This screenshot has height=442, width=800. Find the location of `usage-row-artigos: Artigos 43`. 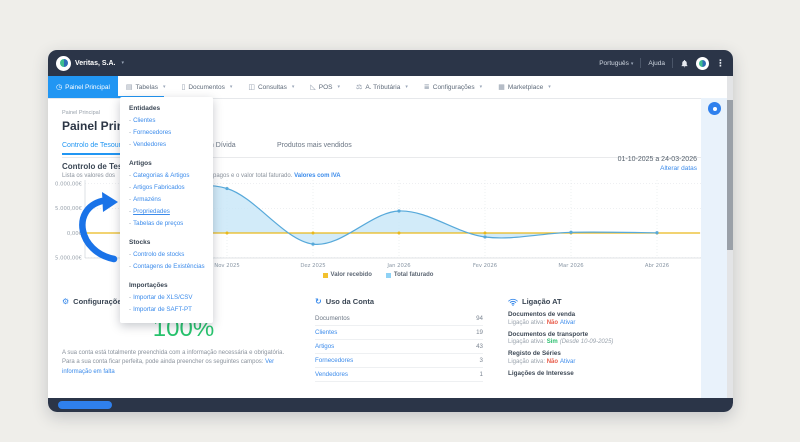

usage-row-artigos: Artigos 43 is located at coordinates (399, 347).